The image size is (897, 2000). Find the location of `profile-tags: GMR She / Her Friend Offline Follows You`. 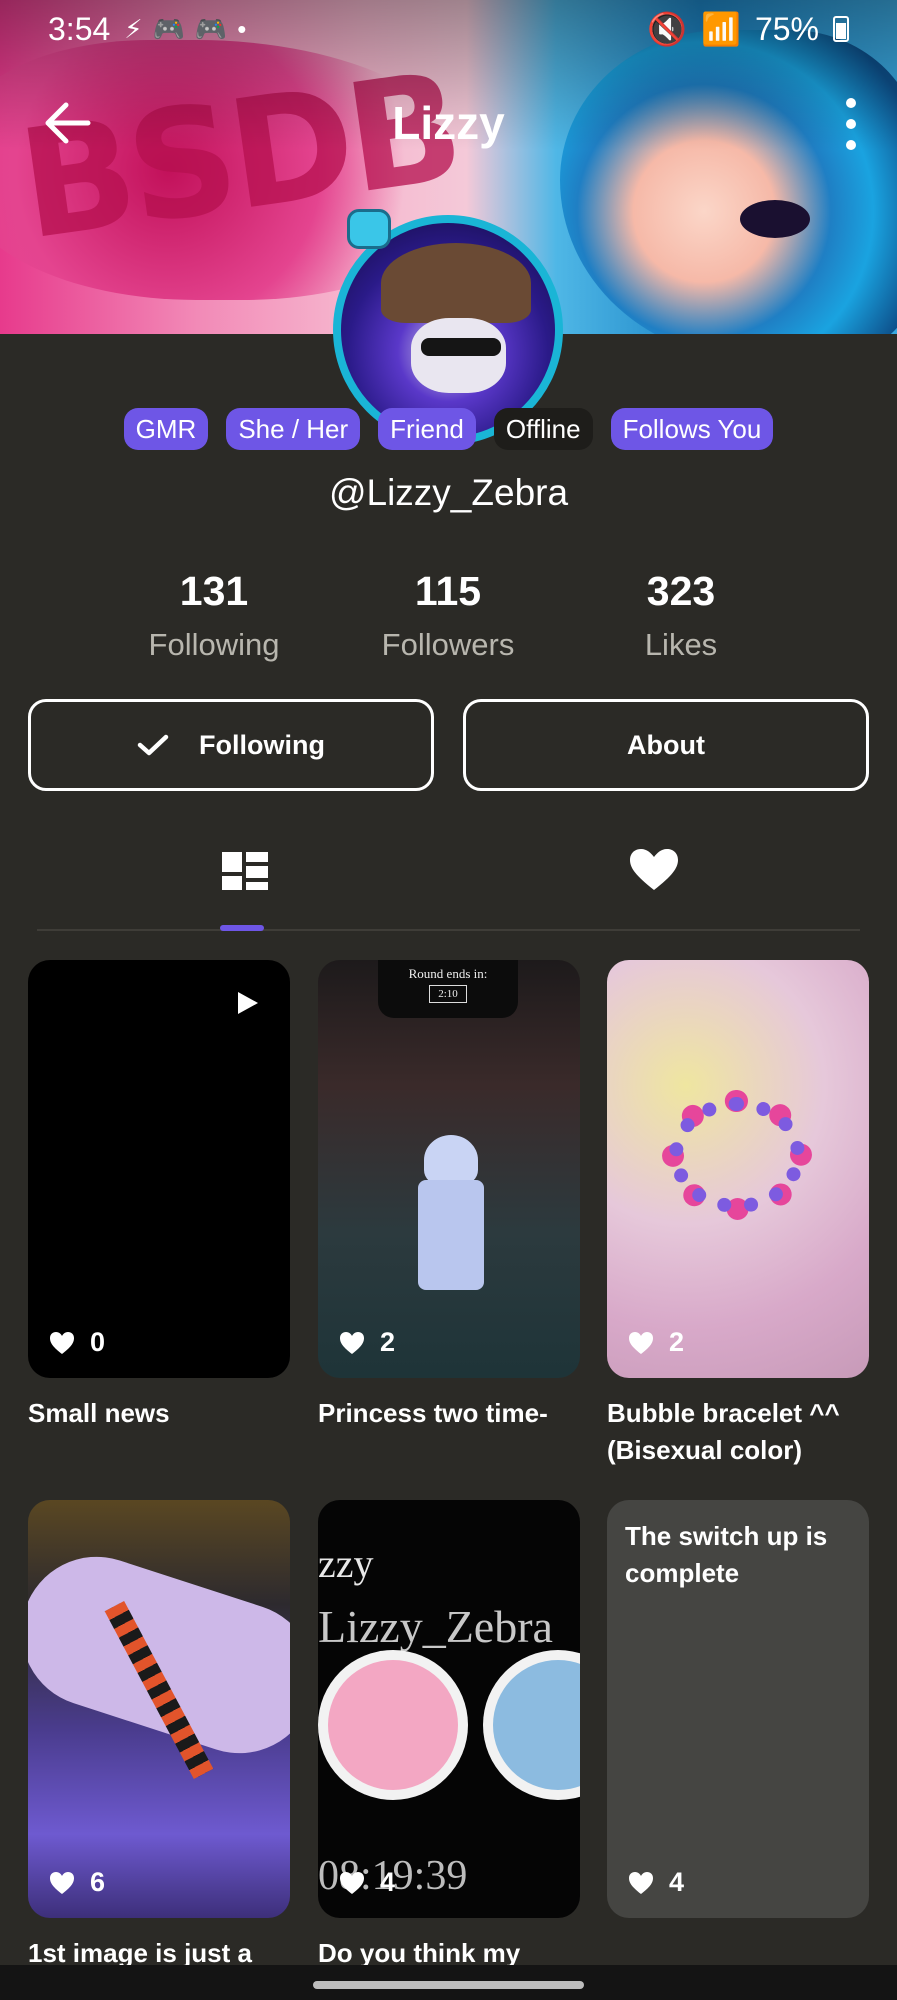

profile-tags: GMR She / Her Friend Offline Follows You is located at coordinates (448, 429).